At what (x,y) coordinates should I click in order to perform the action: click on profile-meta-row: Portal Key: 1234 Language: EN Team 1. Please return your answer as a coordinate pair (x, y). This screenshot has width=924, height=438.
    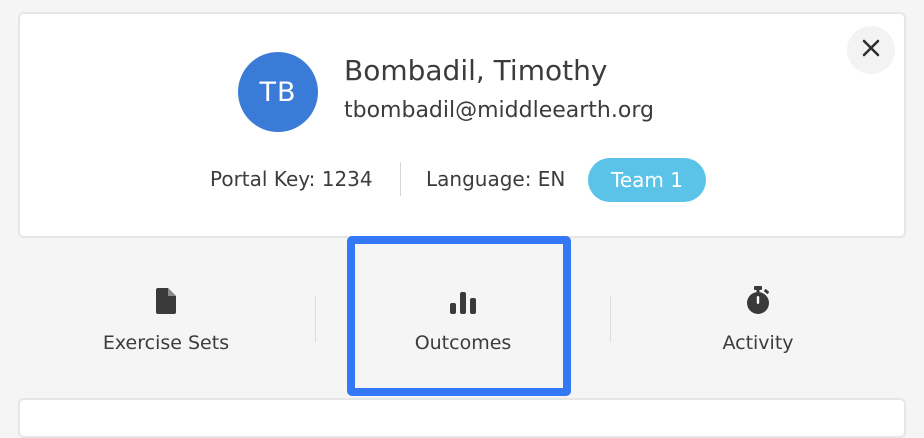
    Looking at the image, I should click on (462, 180).